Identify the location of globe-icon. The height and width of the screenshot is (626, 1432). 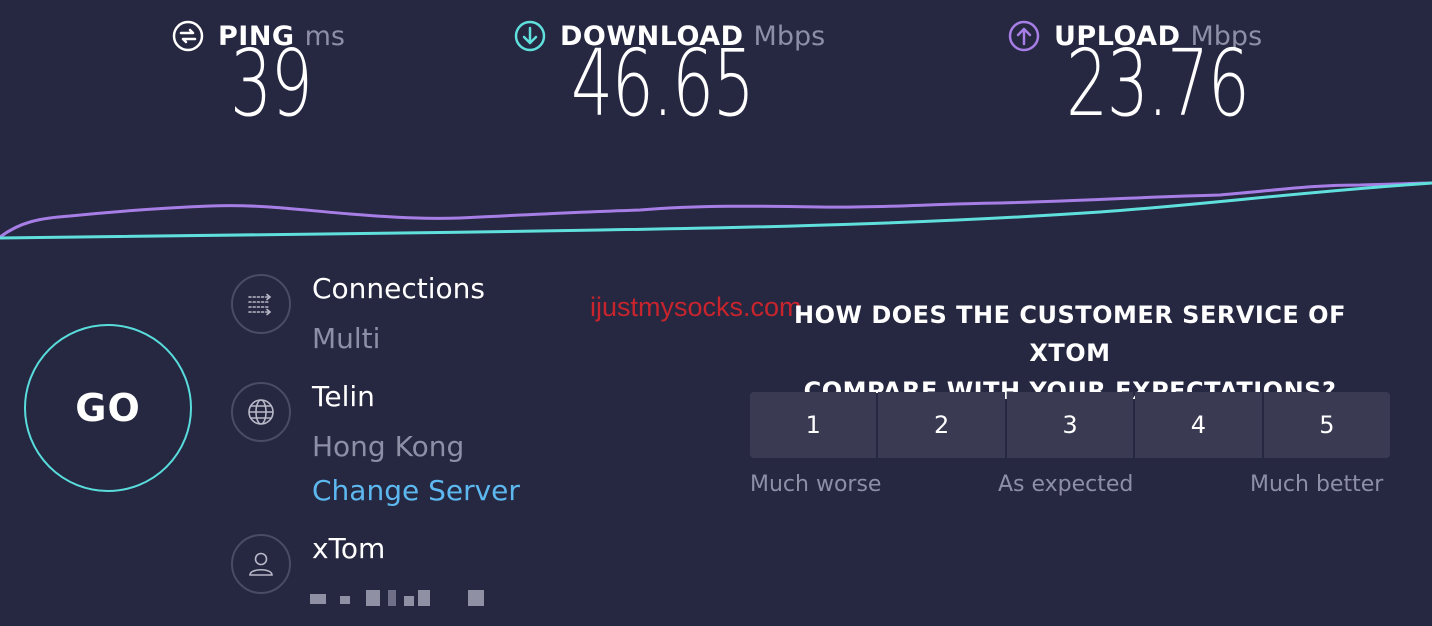
(261, 412).